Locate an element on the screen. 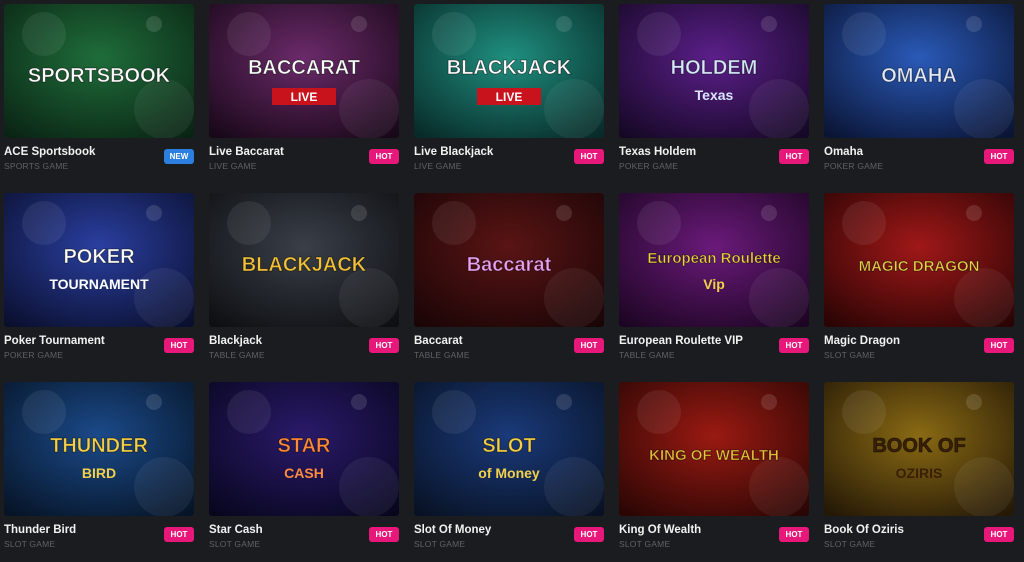 The width and height of the screenshot is (1024, 562). game-card: OMAHA Omaha POKER GAME HOT is located at coordinates (919, 94).